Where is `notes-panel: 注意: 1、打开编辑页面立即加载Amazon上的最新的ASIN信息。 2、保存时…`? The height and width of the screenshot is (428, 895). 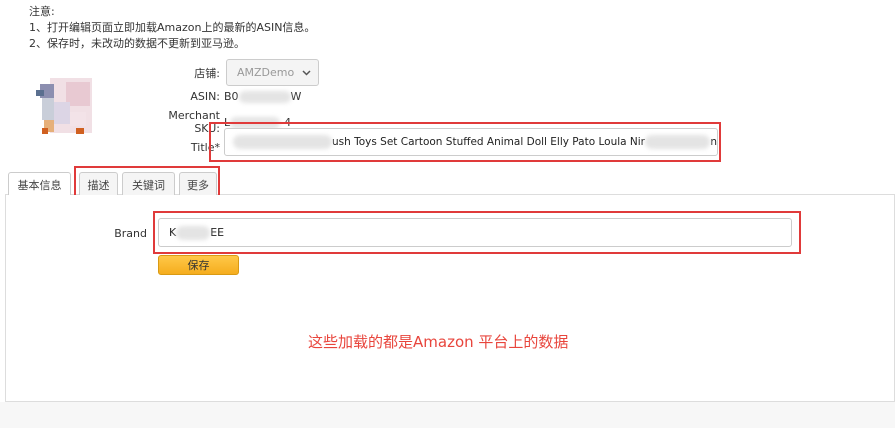 notes-panel: 注意: 1、打开编辑页面立即加载Amazon上的最新的ASIN信息。 2、保存时… is located at coordinates (172, 28).